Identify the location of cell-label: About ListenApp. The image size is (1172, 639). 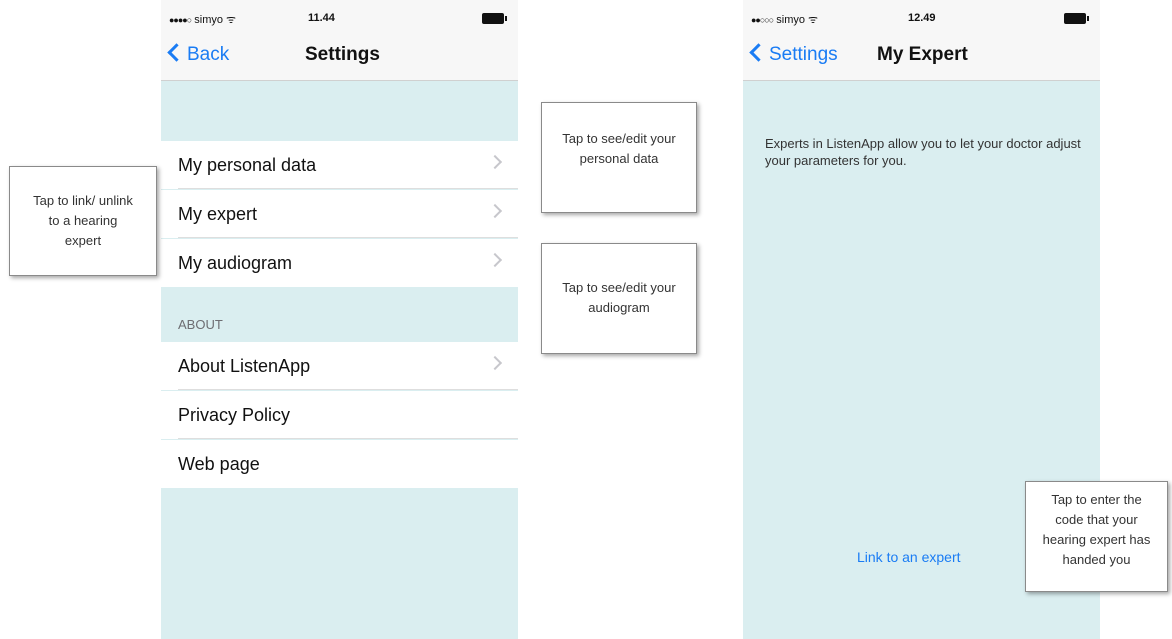
(244, 366).